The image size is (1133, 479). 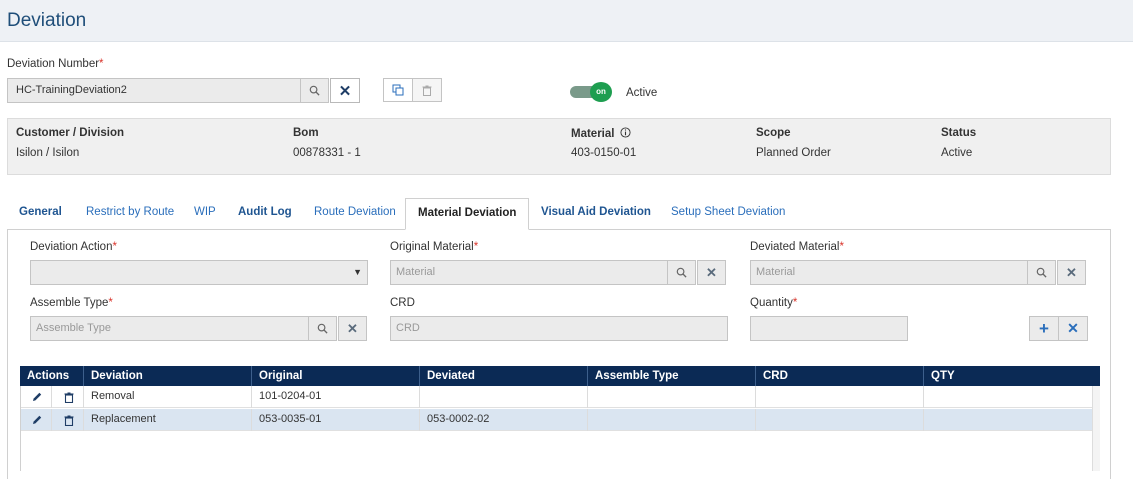 What do you see at coordinates (793, 153) in the screenshot?
I see `info-value-scope: Planned Order` at bounding box center [793, 153].